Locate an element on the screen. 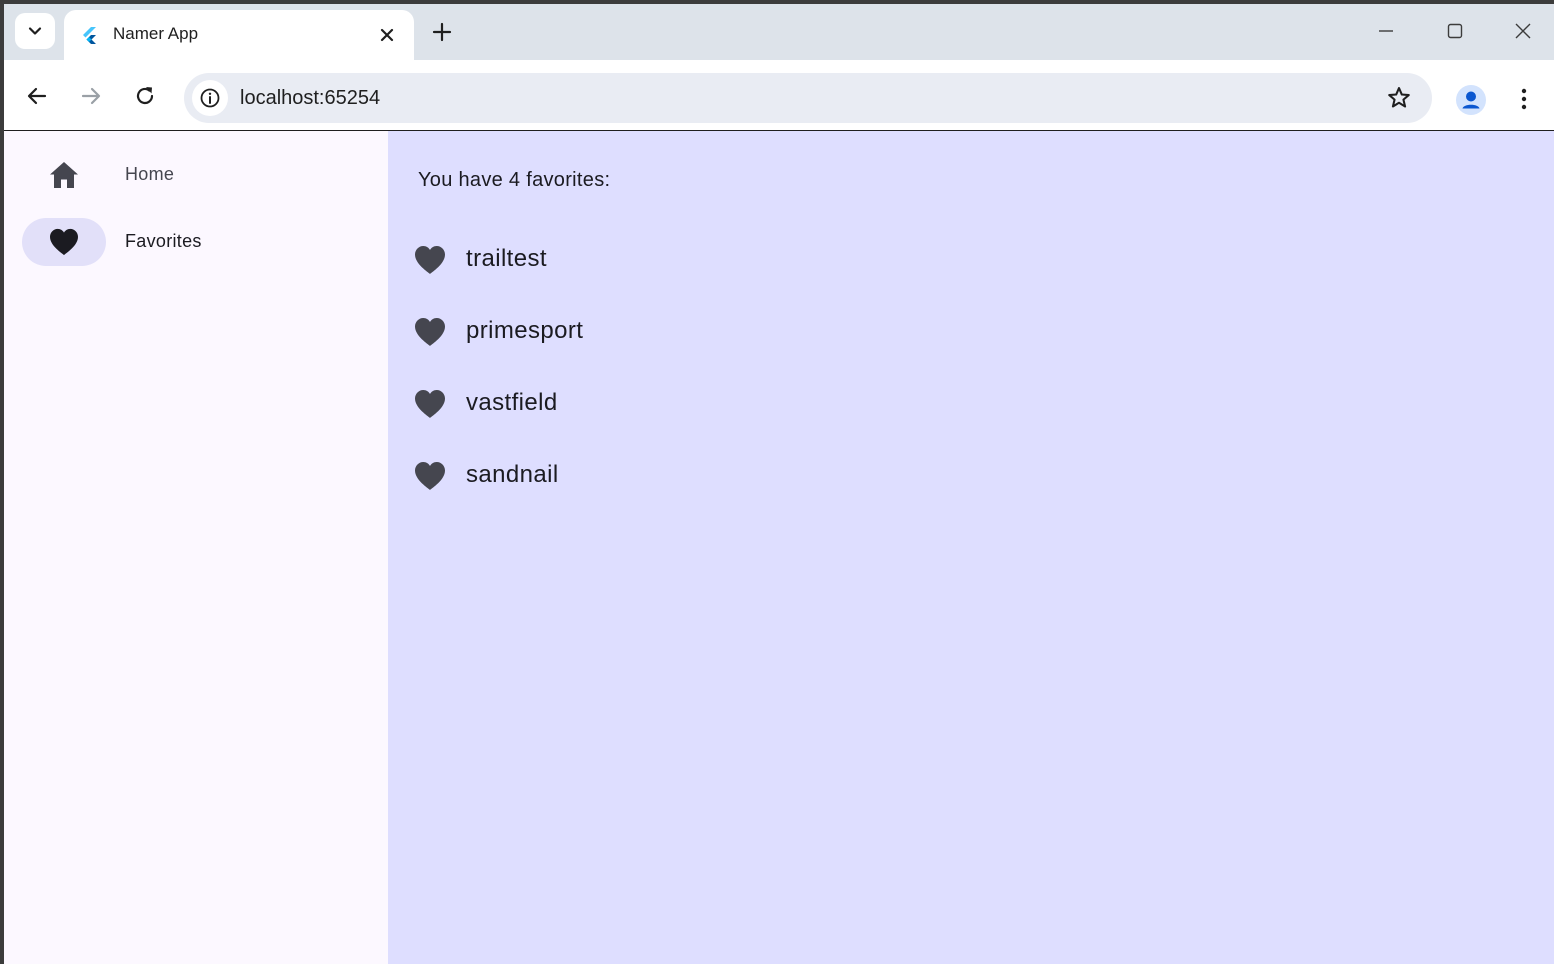  address-bar: localhost:65254 is located at coordinates (808, 98).